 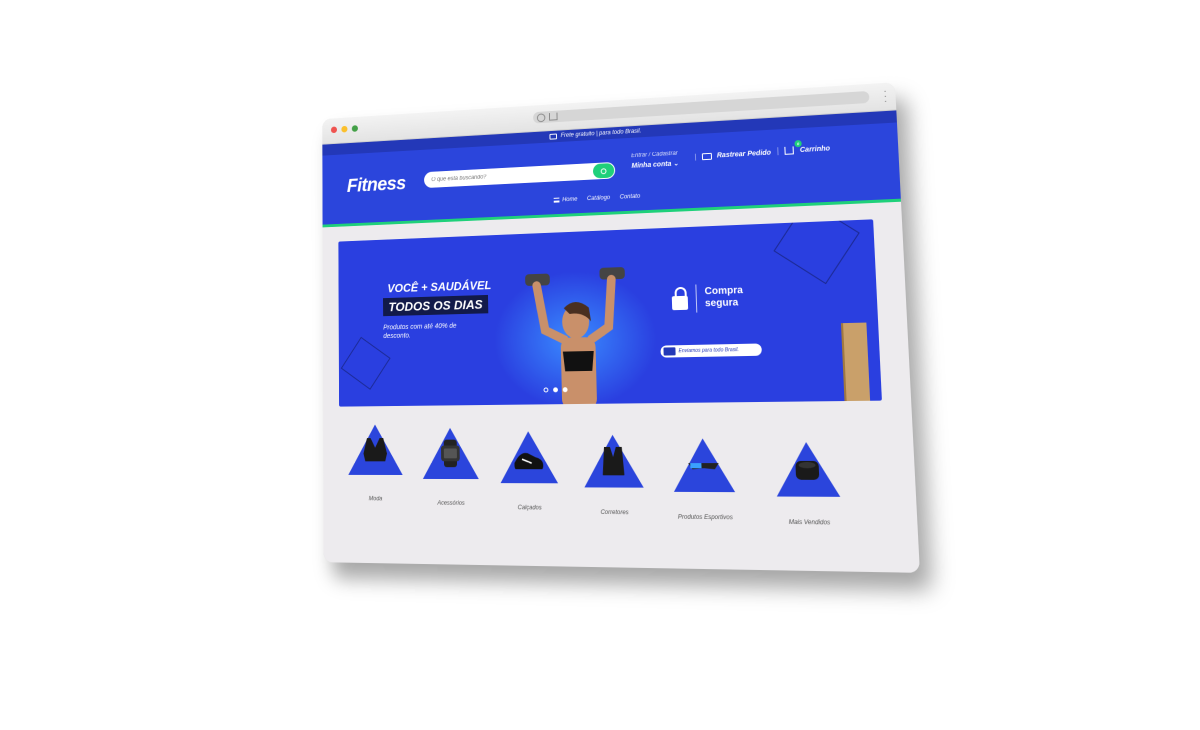 What do you see at coordinates (855, 362) in the screenshot?
I see `package-box-image` at bounding box center [855, 362].